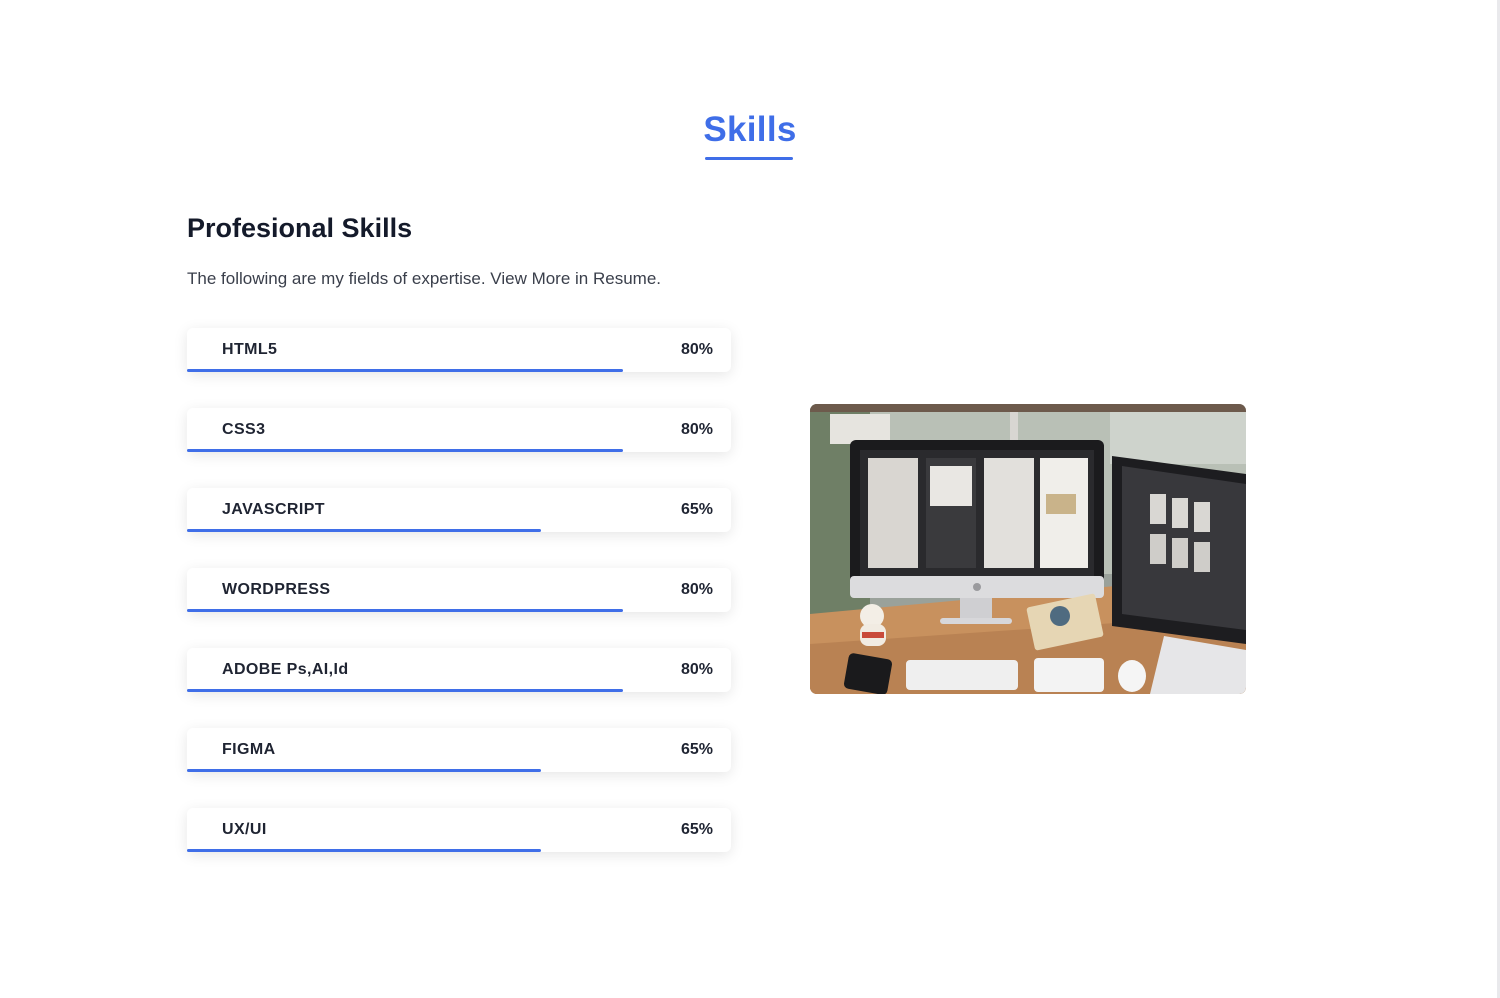 The image size is (1500, 998). Describe the element at coordinates (244, 829) in the screenshot. I see `skill-name: UX/UI` at that location.